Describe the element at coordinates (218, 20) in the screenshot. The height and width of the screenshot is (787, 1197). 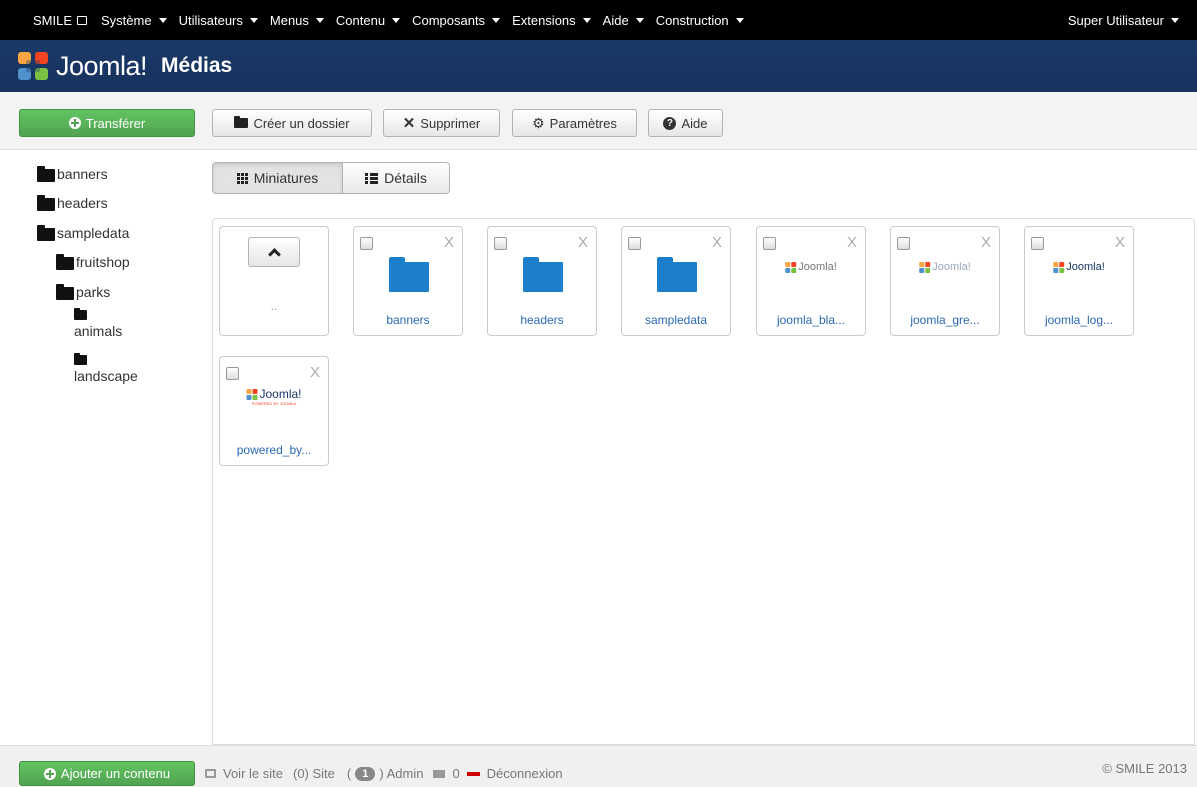
I see `menu-utilisateurs: Utilisateurs` at that location.